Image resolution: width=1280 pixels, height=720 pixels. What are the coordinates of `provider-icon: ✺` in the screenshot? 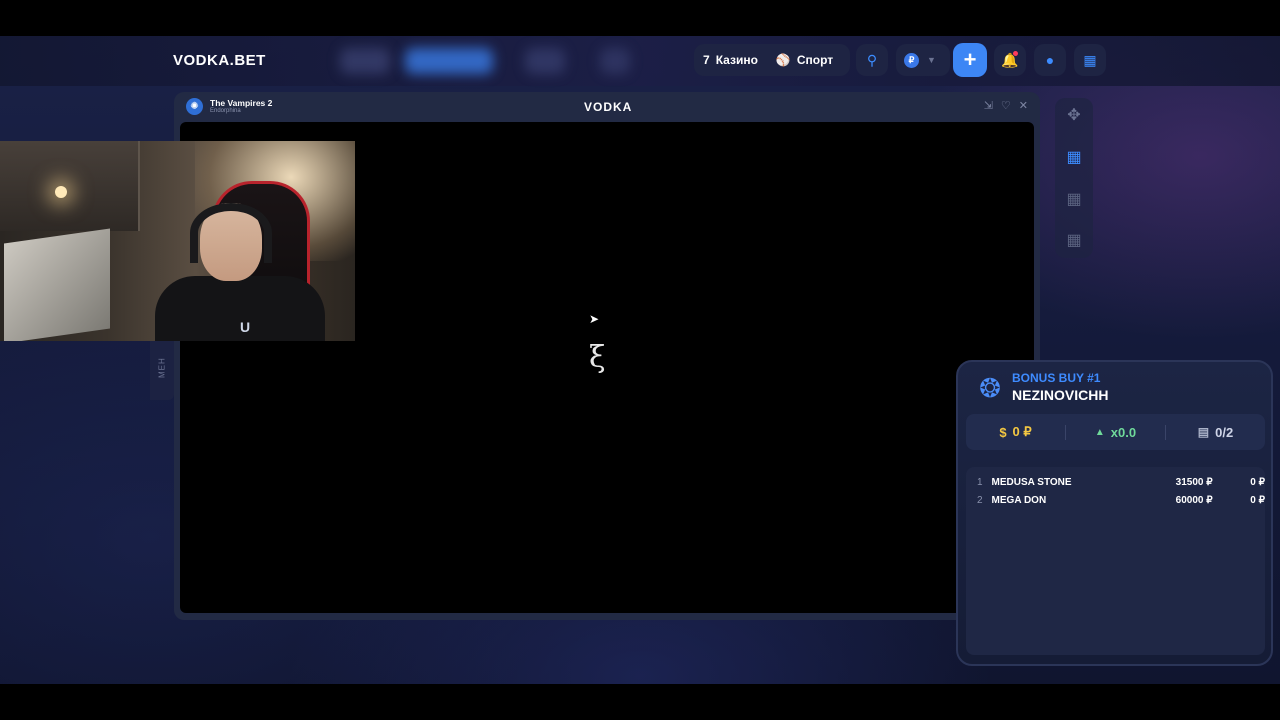 It's located at (194, 106).